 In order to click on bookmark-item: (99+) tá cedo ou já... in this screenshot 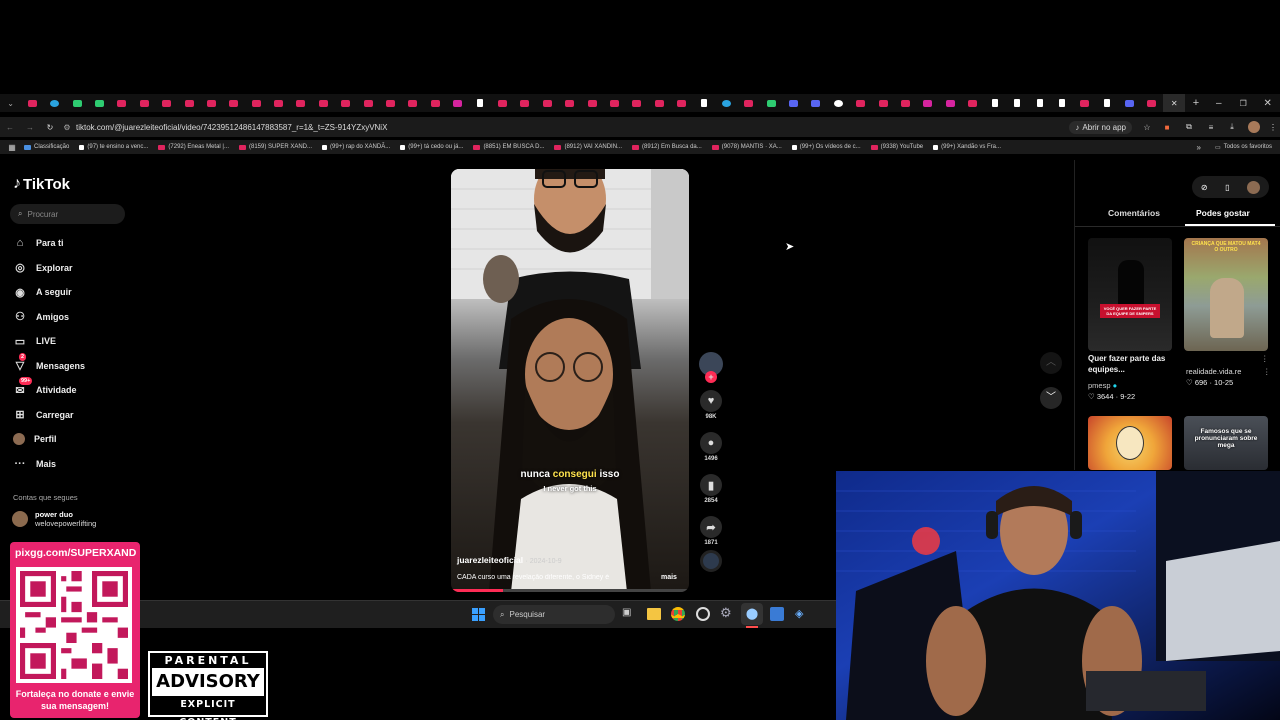, I will do `click(431, 147)`.